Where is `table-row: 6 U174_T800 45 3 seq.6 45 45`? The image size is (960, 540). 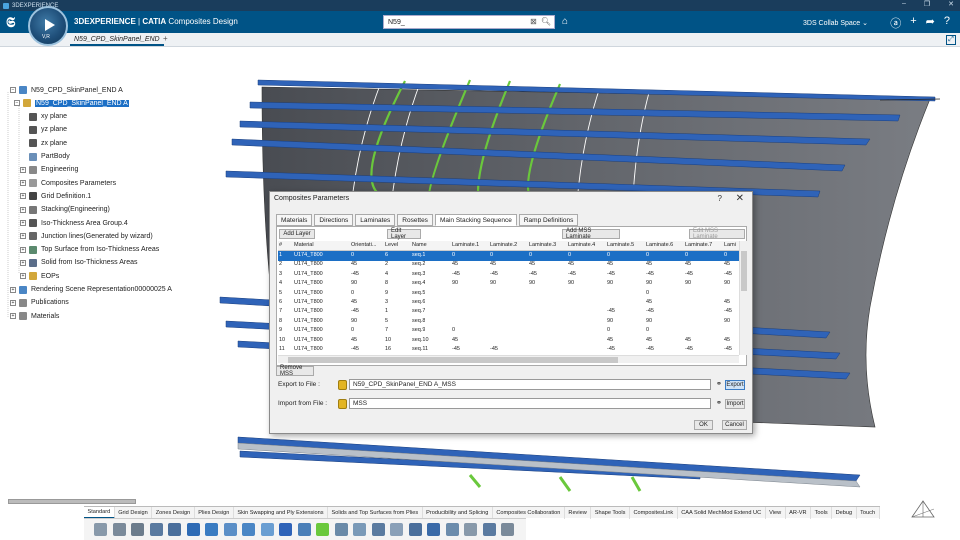 table-row: 6 U174_T800 45 3 seq.6 45 45 is located at coordinates (508, 303).